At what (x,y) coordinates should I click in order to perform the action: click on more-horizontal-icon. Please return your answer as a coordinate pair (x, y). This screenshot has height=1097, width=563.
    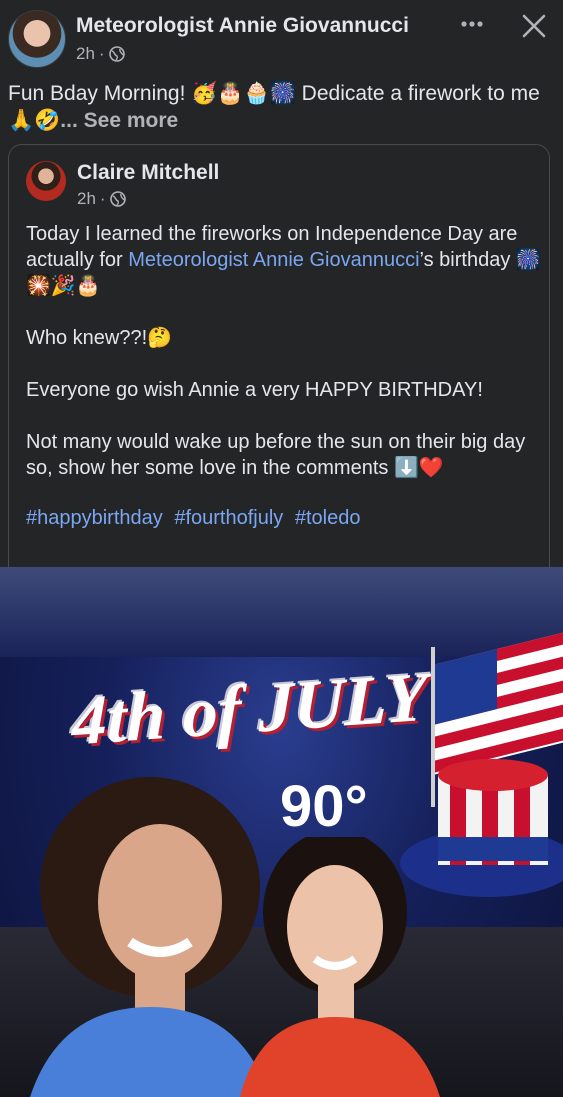
    Looking at the image, I should click on (472, 24).